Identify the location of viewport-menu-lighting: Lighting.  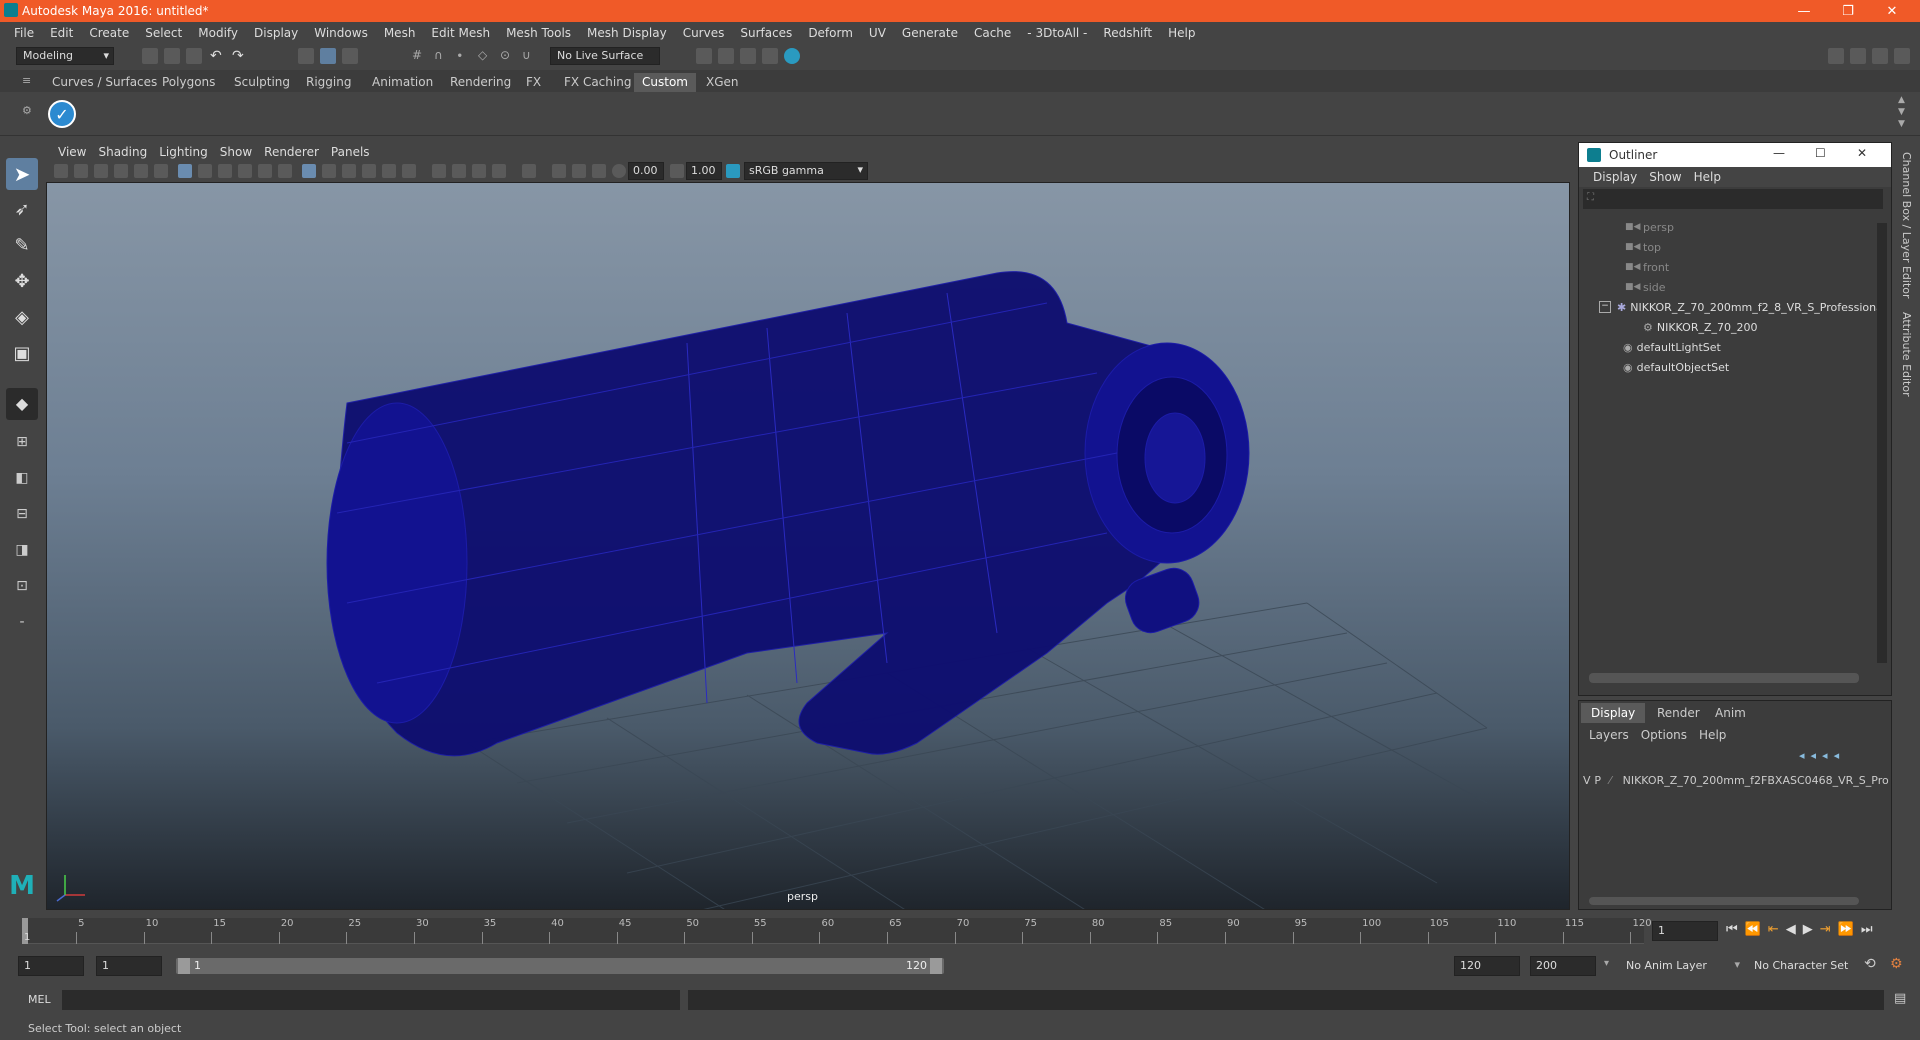
(183, 152).